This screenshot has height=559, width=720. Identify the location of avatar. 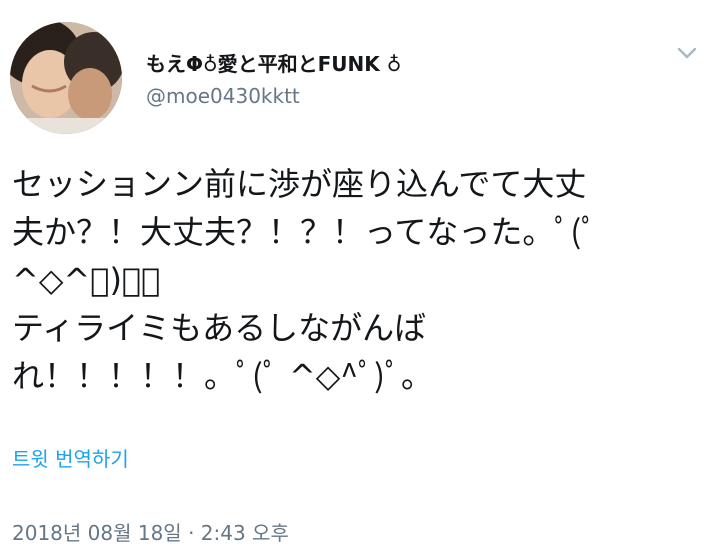
(66, 78).